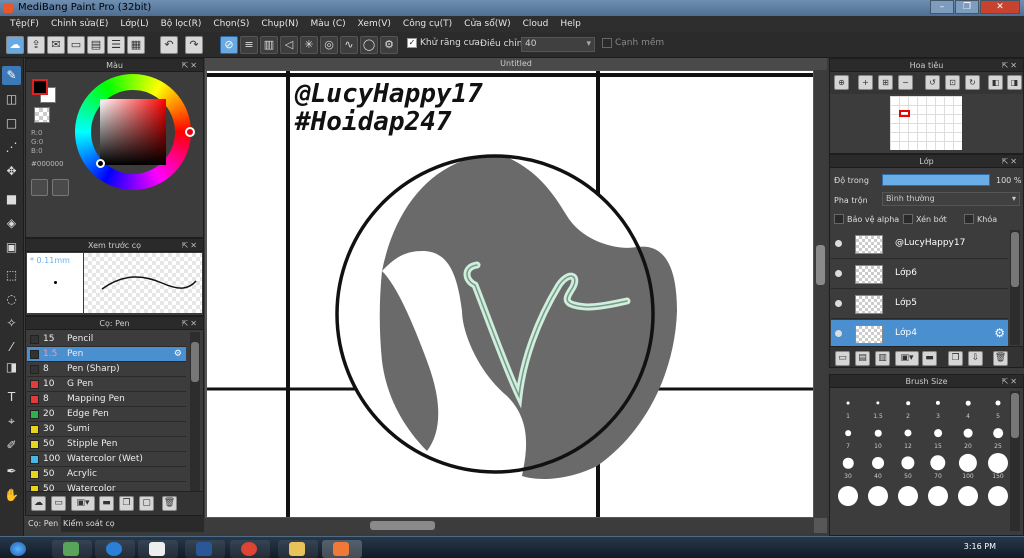  What do you see at coordinates (11, 247) in the screenshot?
I see `gradient-tool-icon: ▣` at bounding box center [11, 247].